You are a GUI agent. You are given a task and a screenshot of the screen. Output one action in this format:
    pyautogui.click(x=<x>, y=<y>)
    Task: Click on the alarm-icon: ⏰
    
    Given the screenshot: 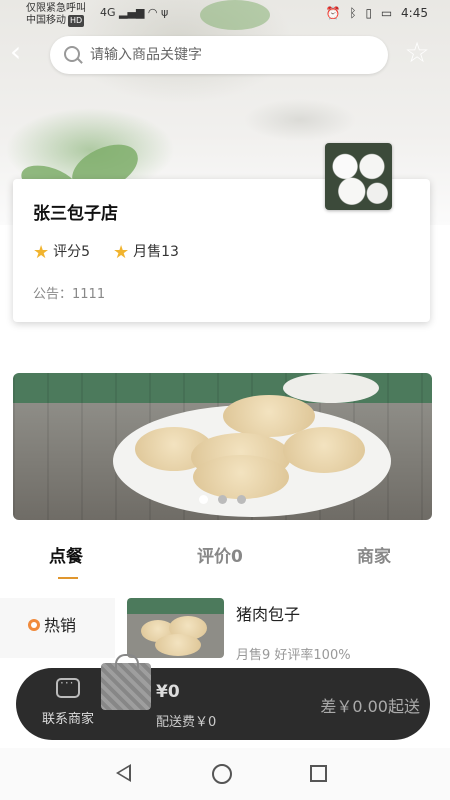 What is the action you would take?
    pyautogui.click(x=333, y=13)
    